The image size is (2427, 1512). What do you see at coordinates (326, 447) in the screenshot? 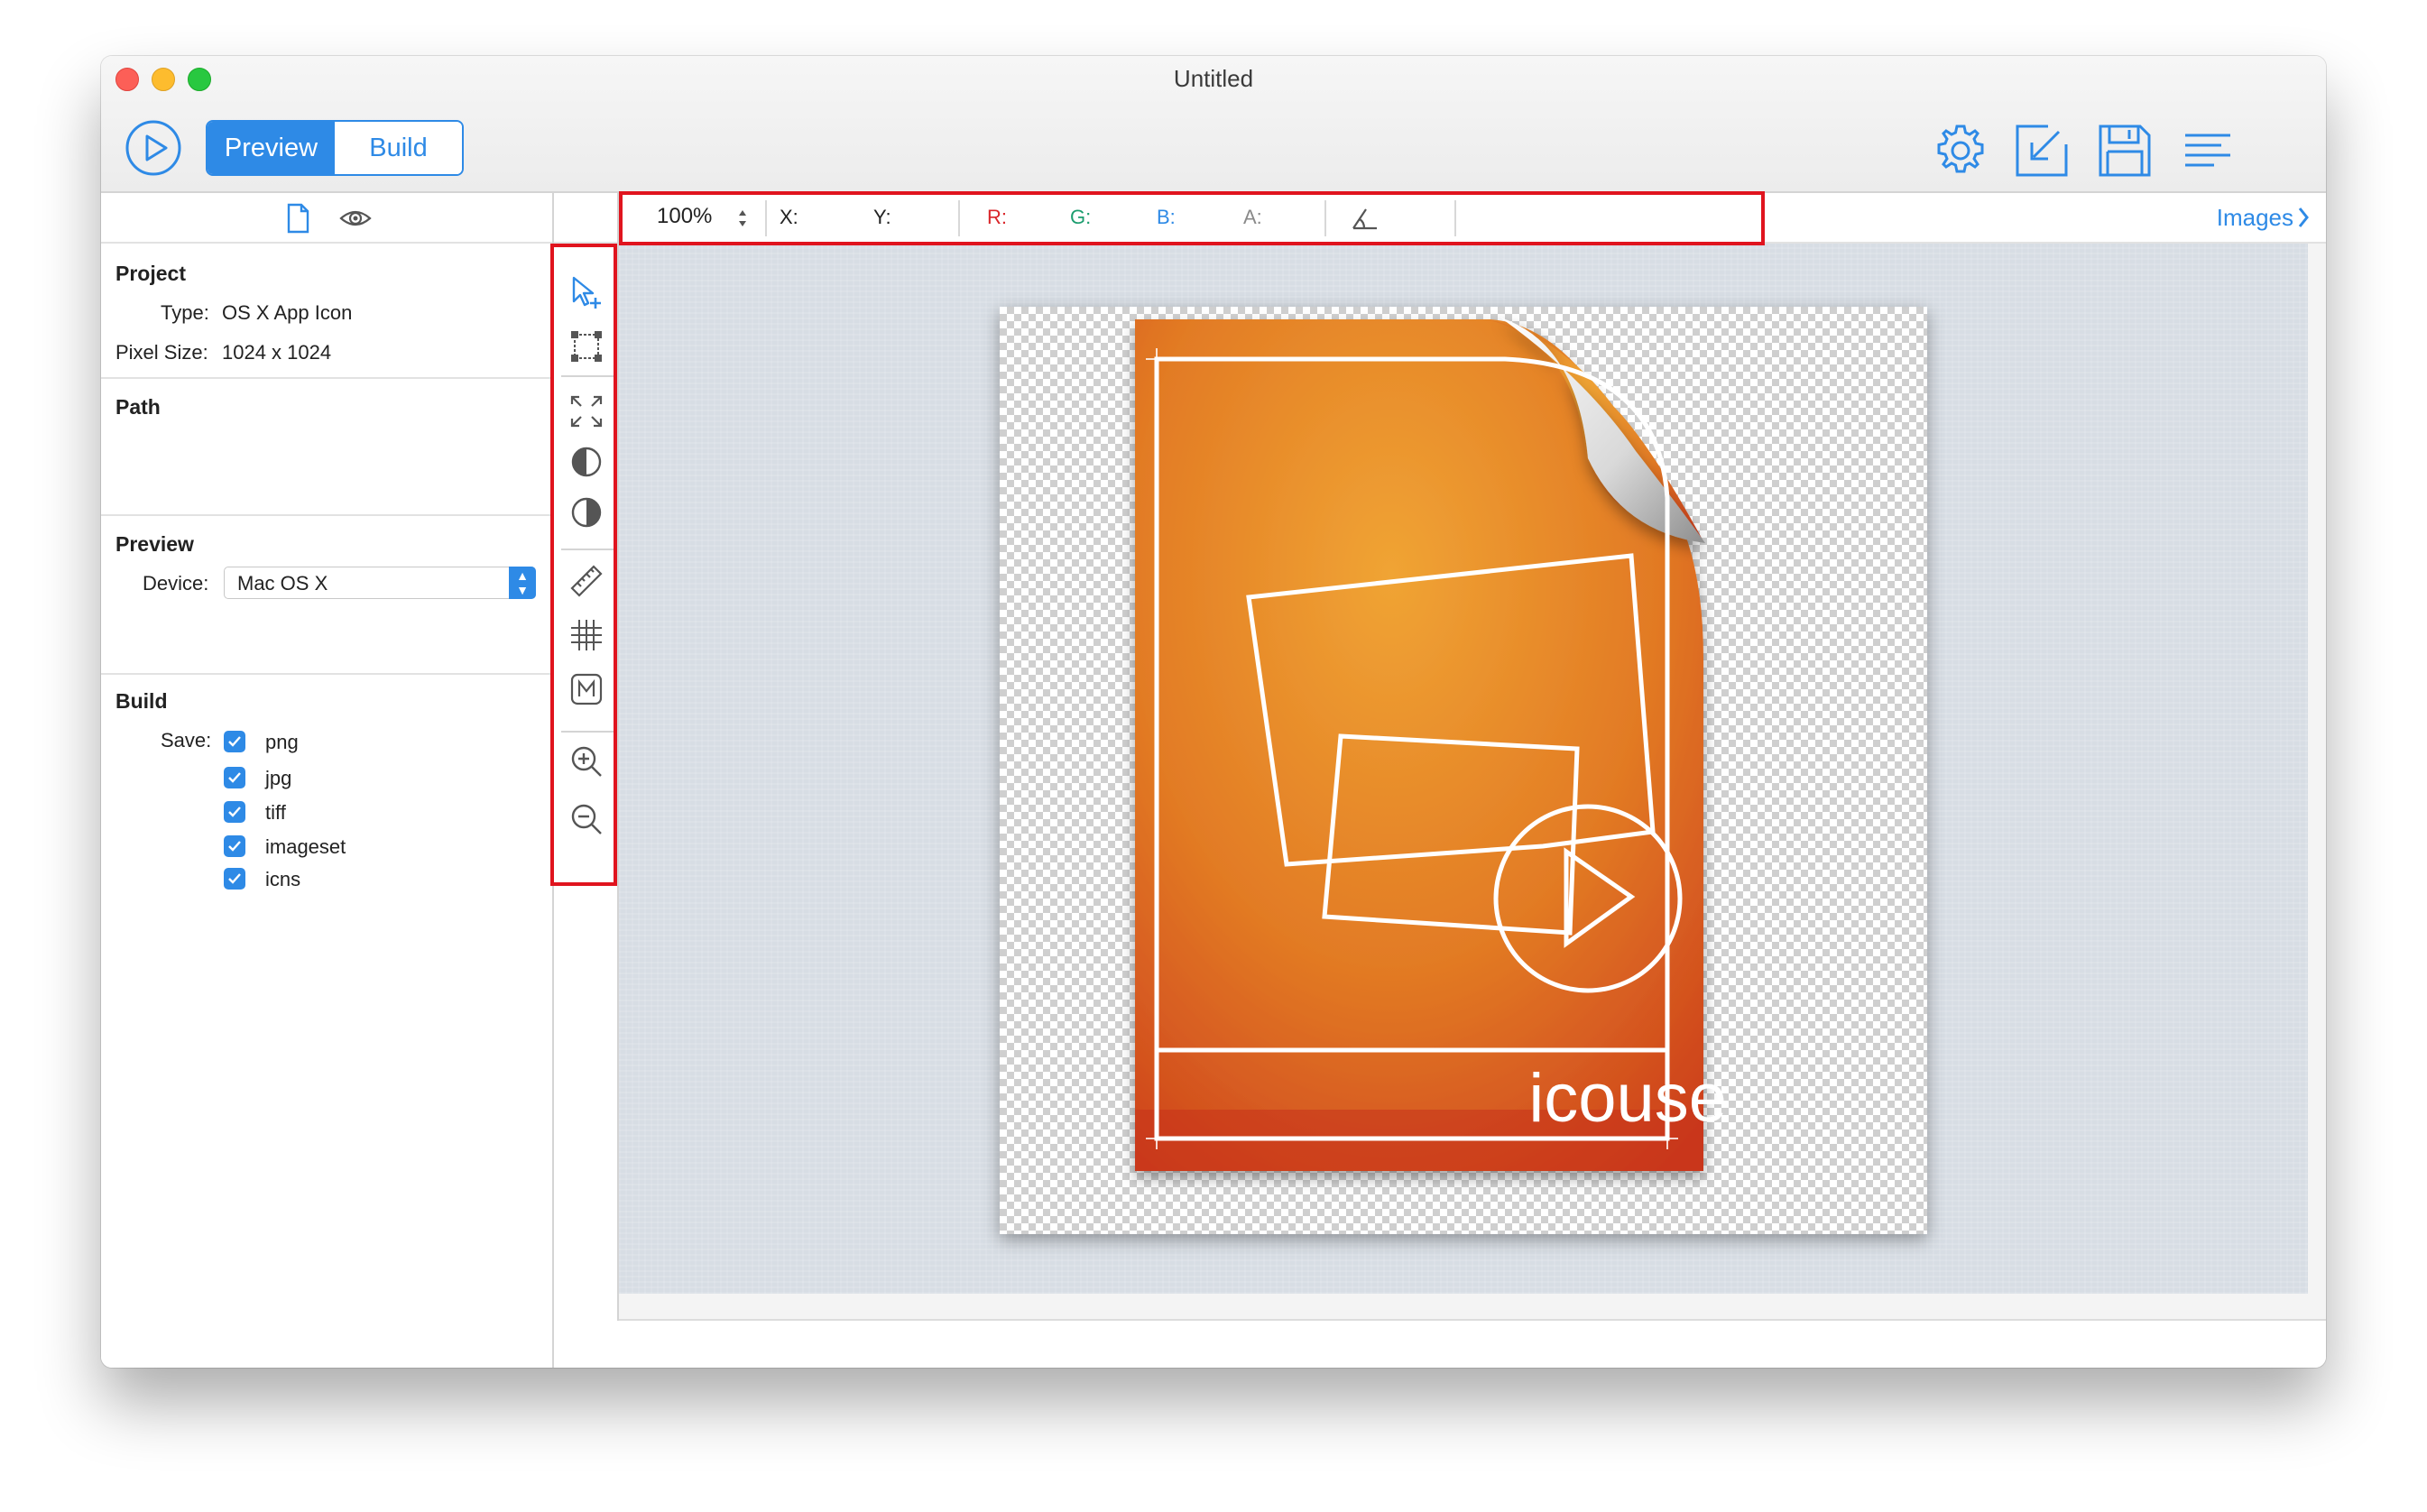
I see `path-section: Path` at bounding box center [326, 447].